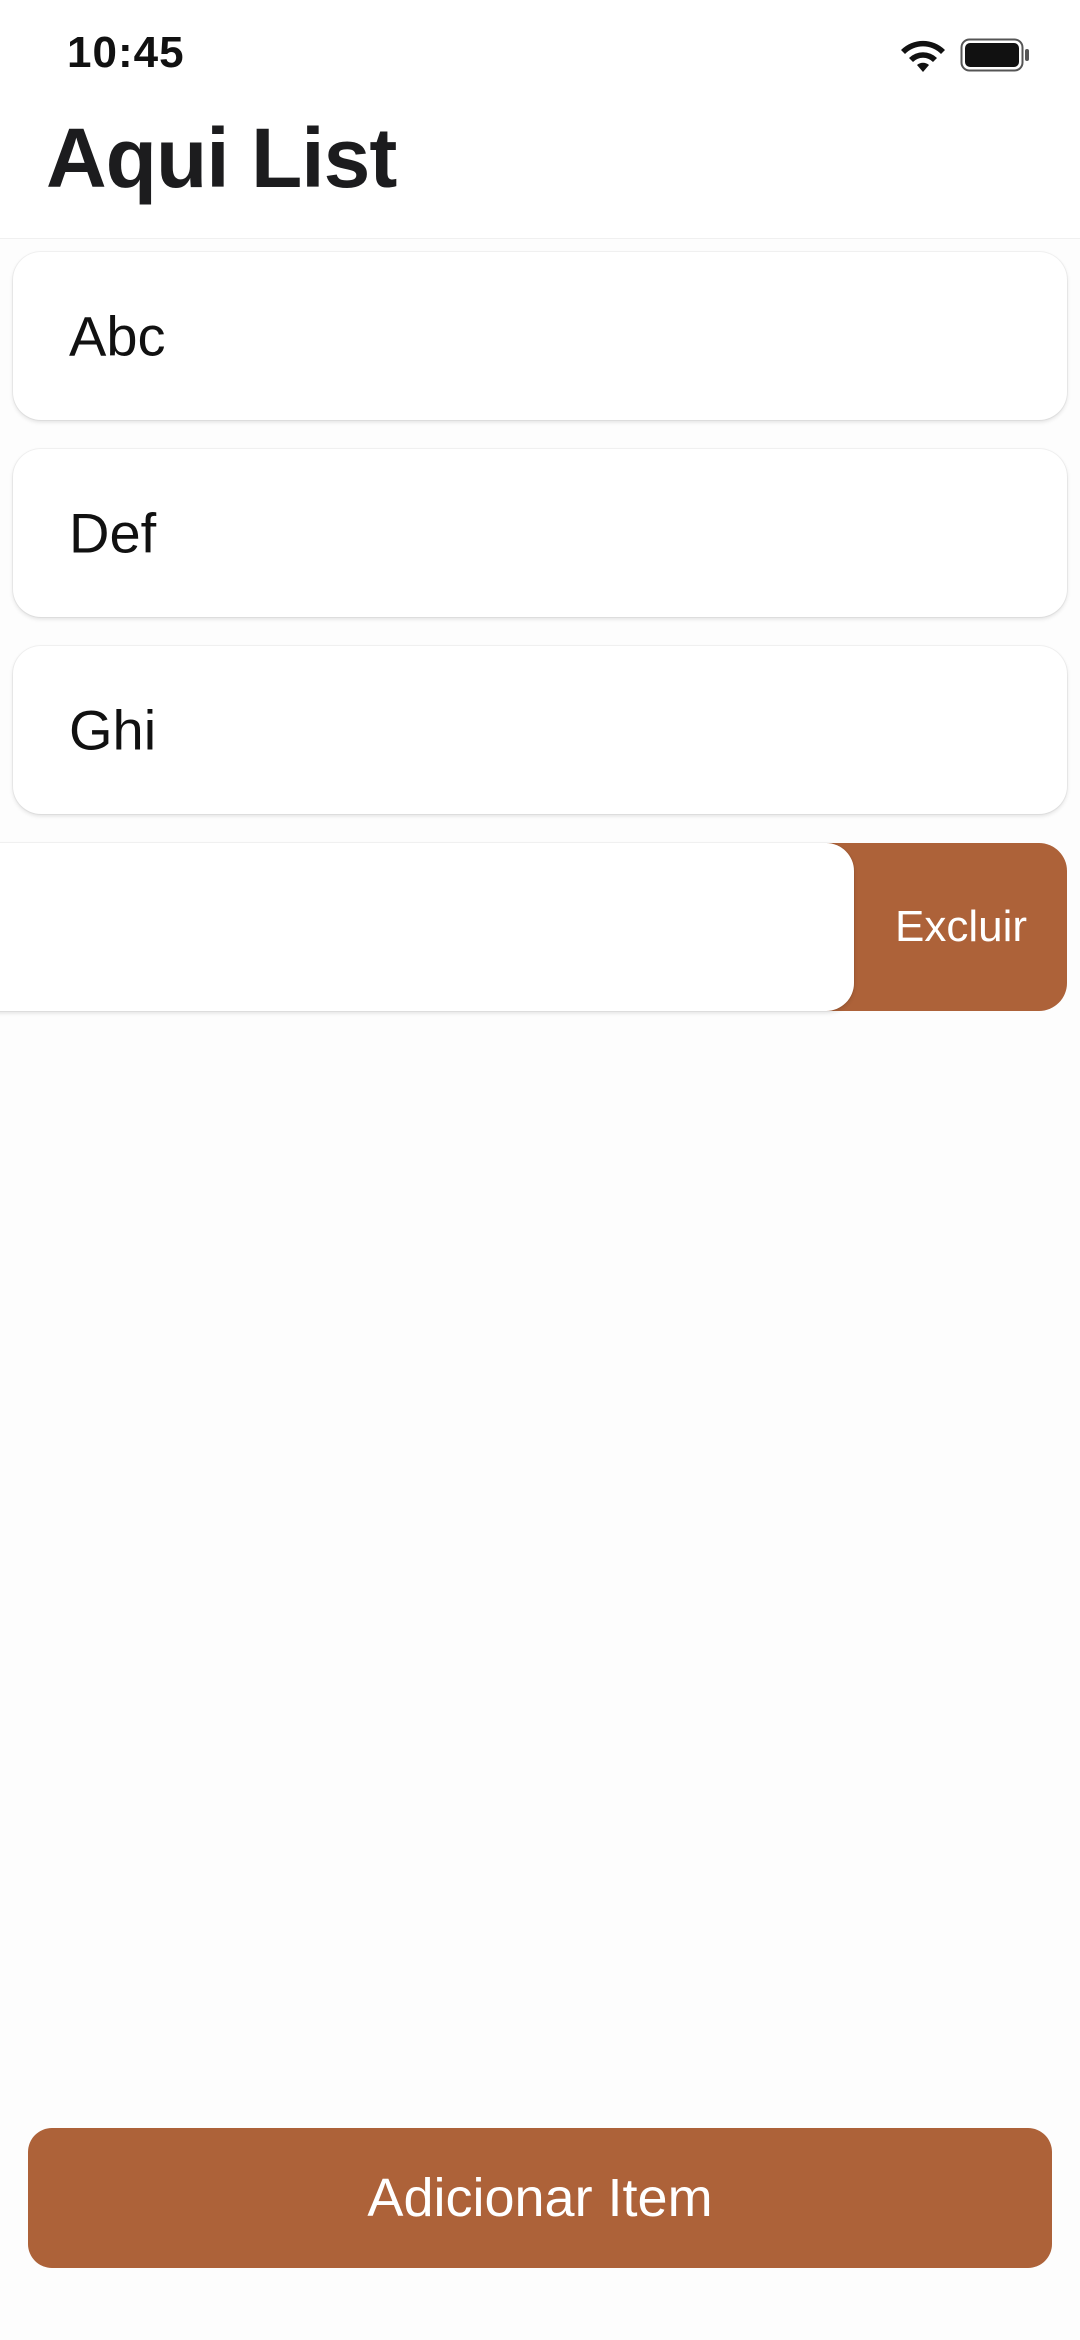 This screenshot has height=2340, width=1080. I want to click on list-item-label: Def, so click(113, 533).